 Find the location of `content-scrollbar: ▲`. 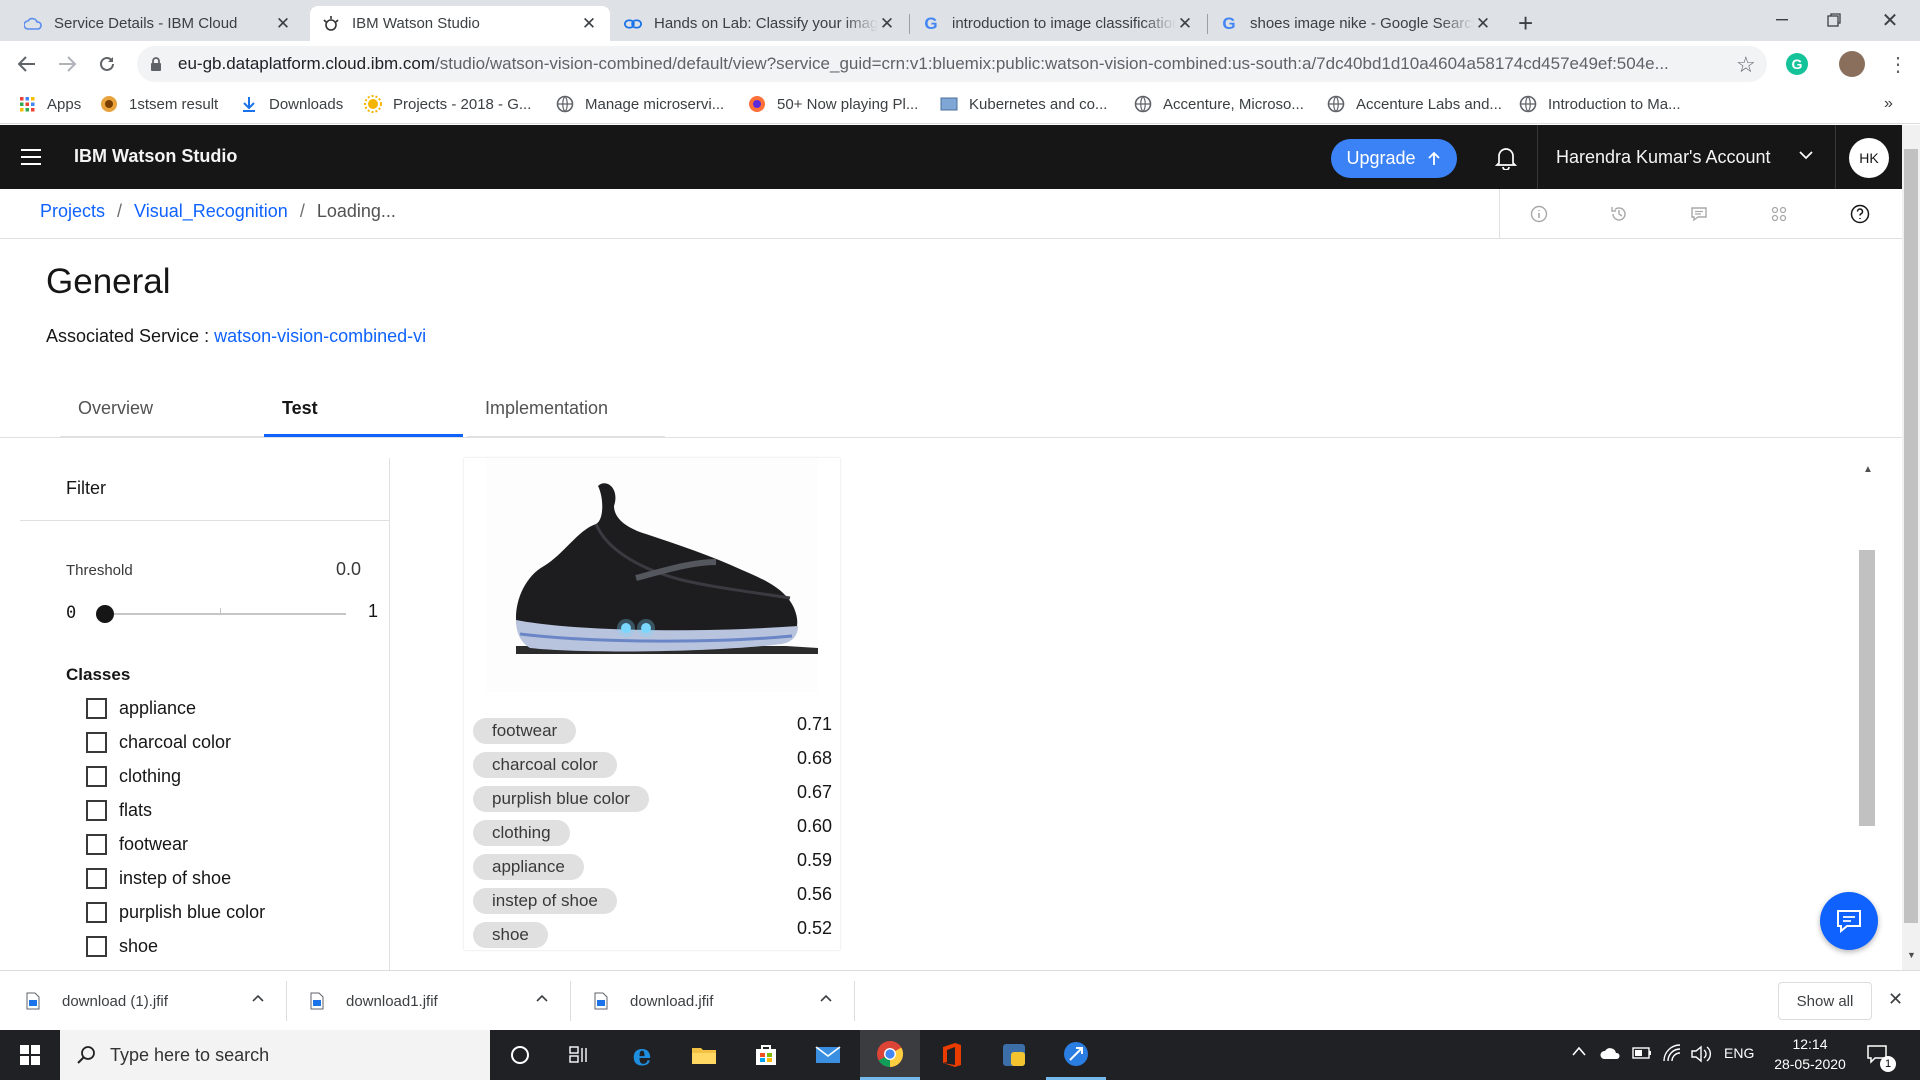

content-scrollbar: ▲ is located at coordinates (1867, 713).